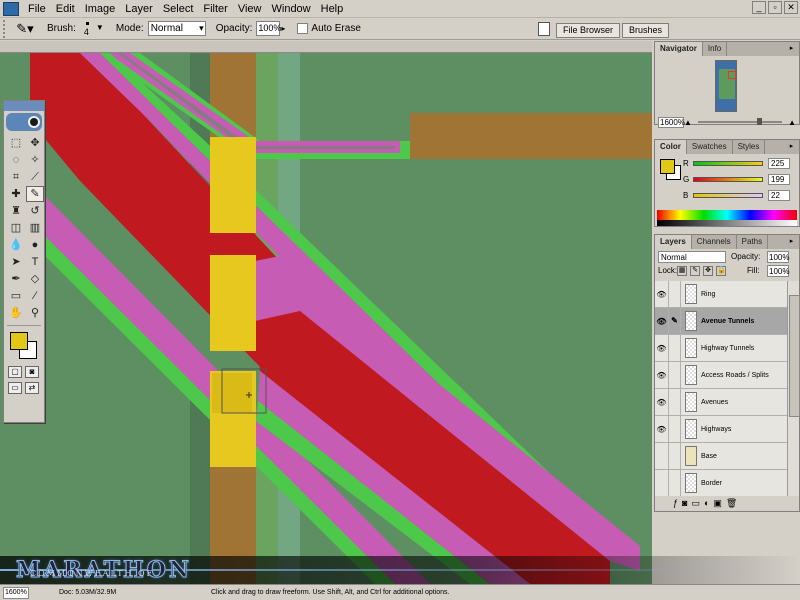  I want to click on zoom-in-icon: ▲, so click(792, 122).